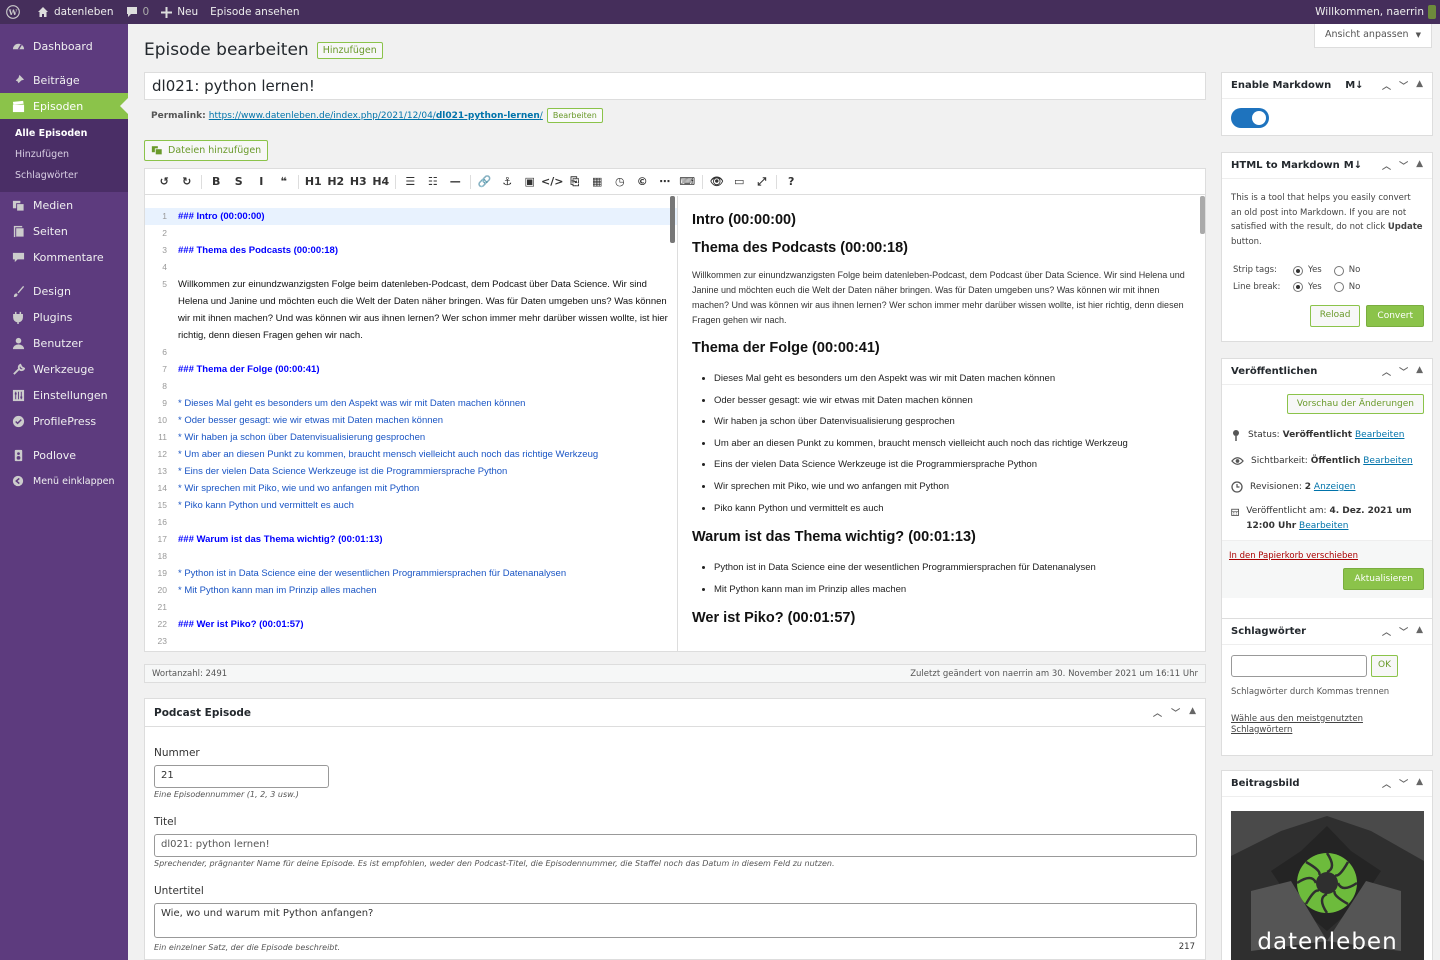  Describe the element at coordinates (64, 395) in the screenshot. I see `menu-settings: Einstellungen` at that location.